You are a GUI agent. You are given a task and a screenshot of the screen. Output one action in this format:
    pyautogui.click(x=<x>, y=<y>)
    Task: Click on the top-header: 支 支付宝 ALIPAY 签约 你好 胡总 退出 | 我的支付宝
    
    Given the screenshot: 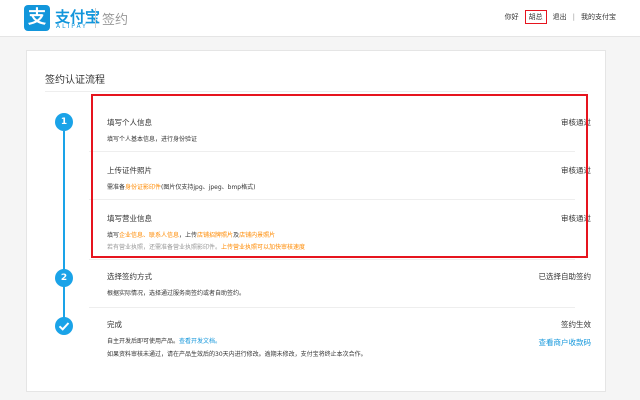 What is the action you would take?
    pyautogui.click(x=320, y=18)
    